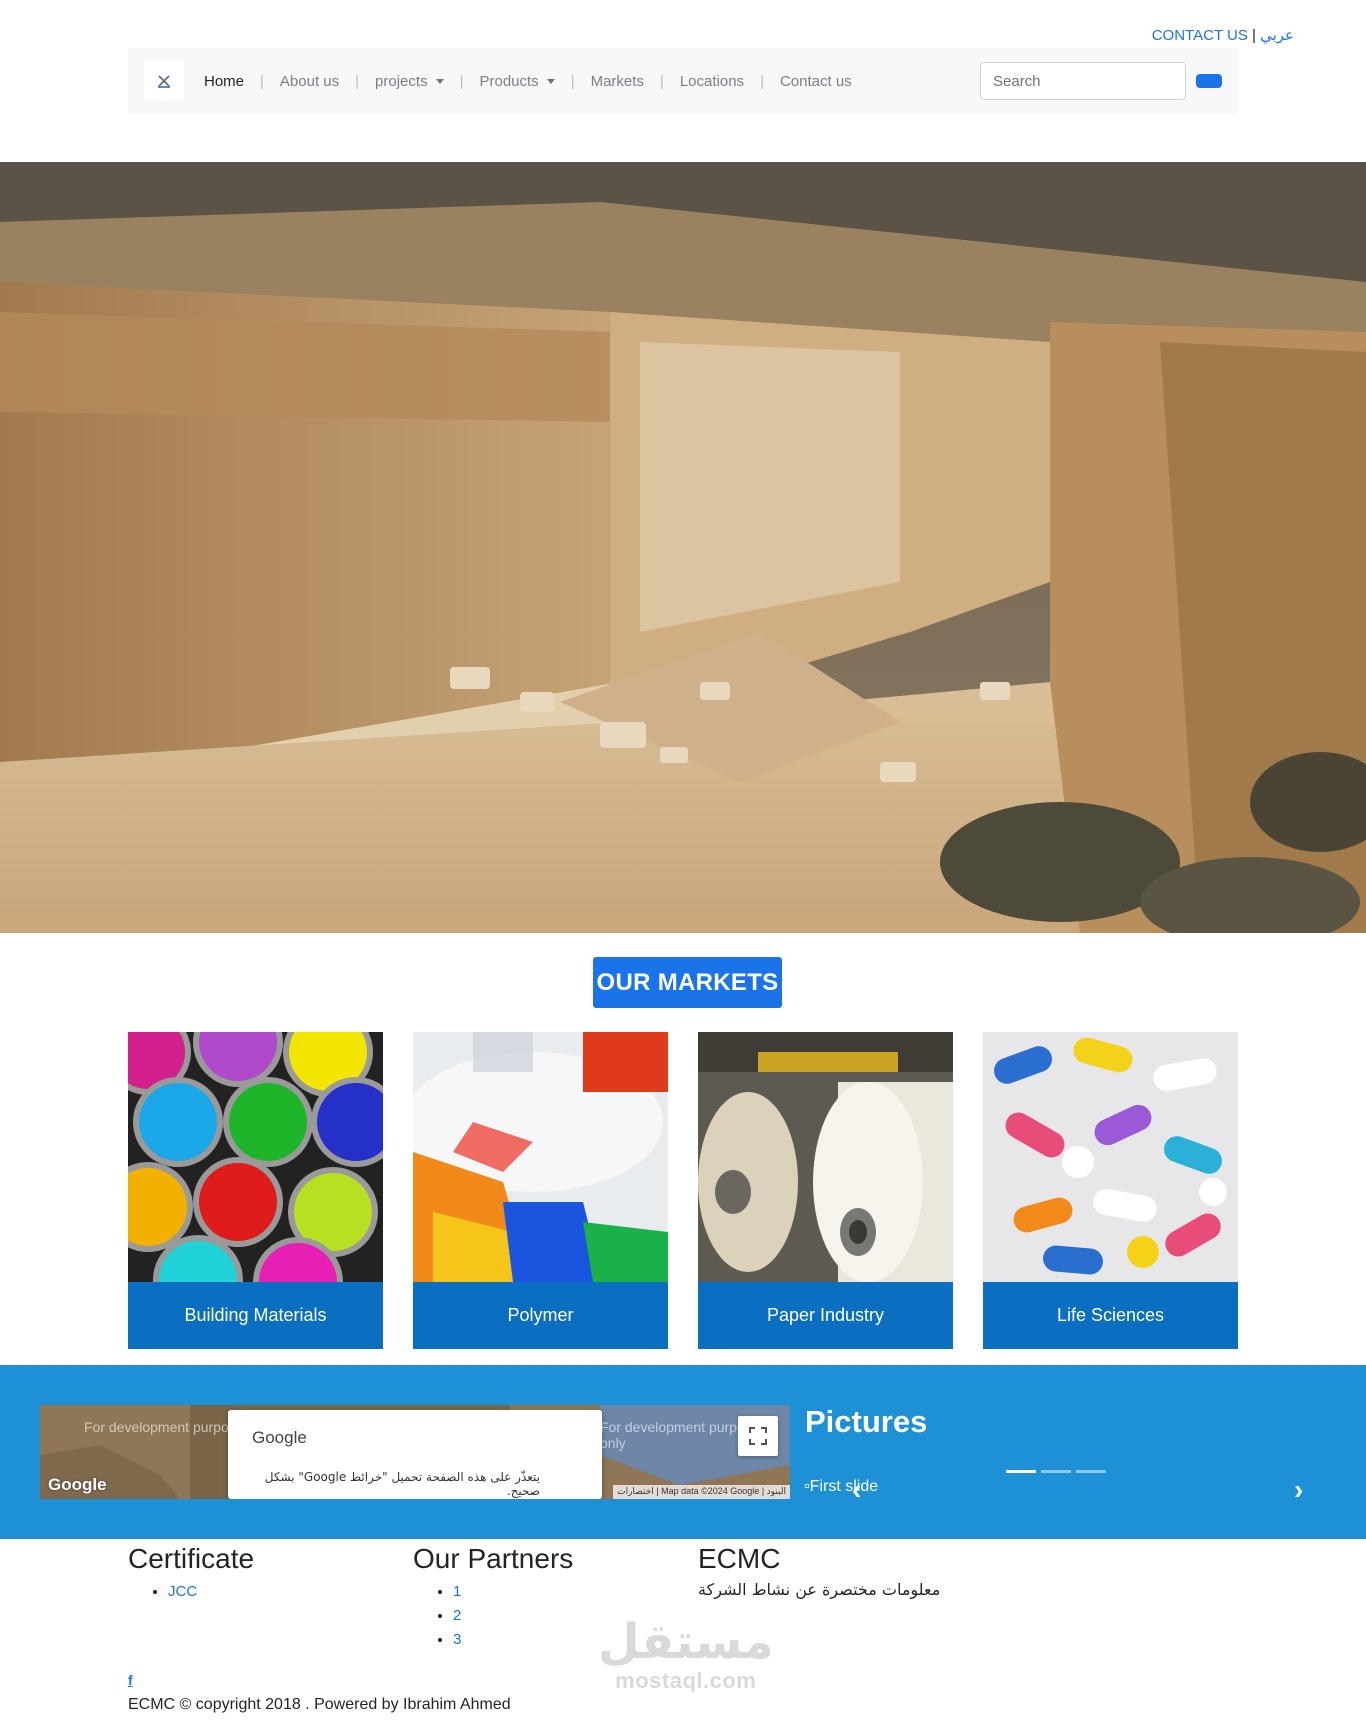 The image size is (1366, 1733). I want to click on nav-markets: Markets, so click(617, 81).